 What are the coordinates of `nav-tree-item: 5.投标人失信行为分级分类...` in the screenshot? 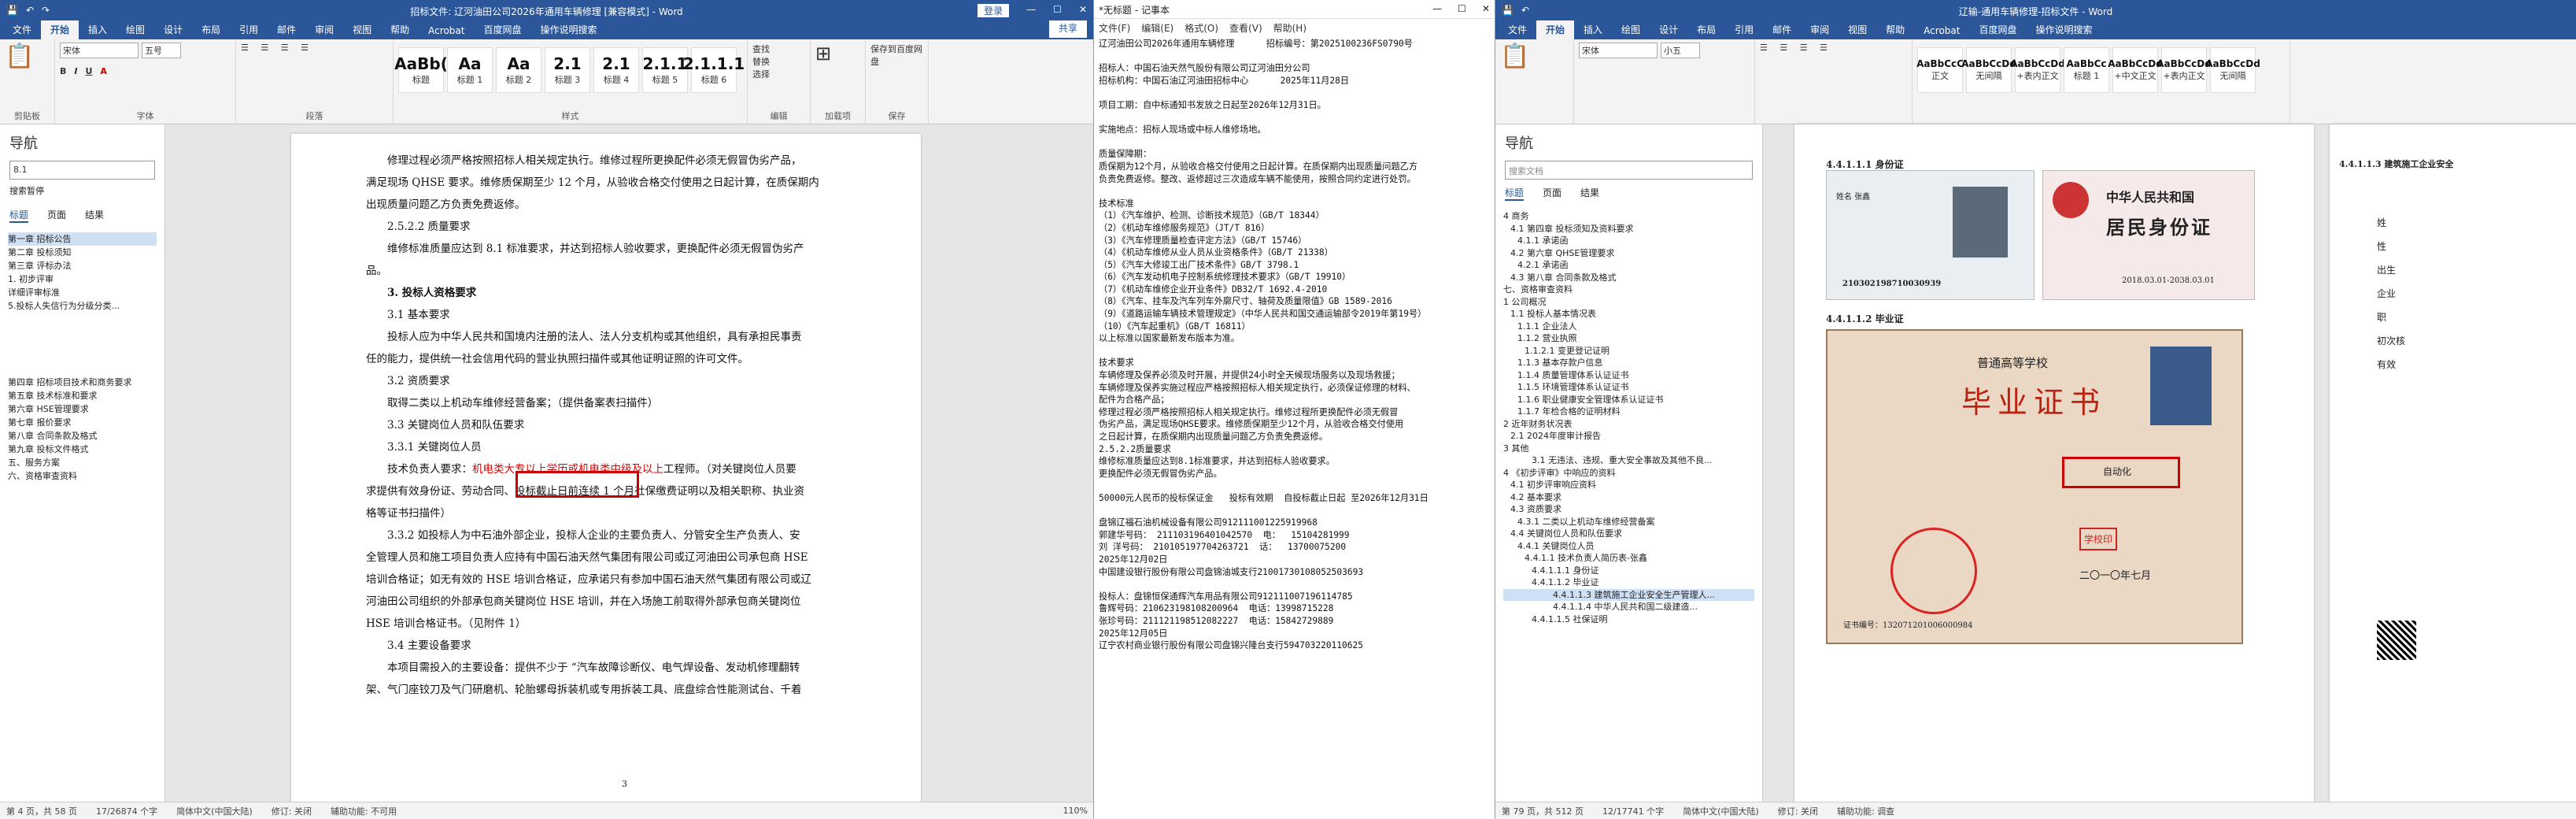 It's located at (82, 306).